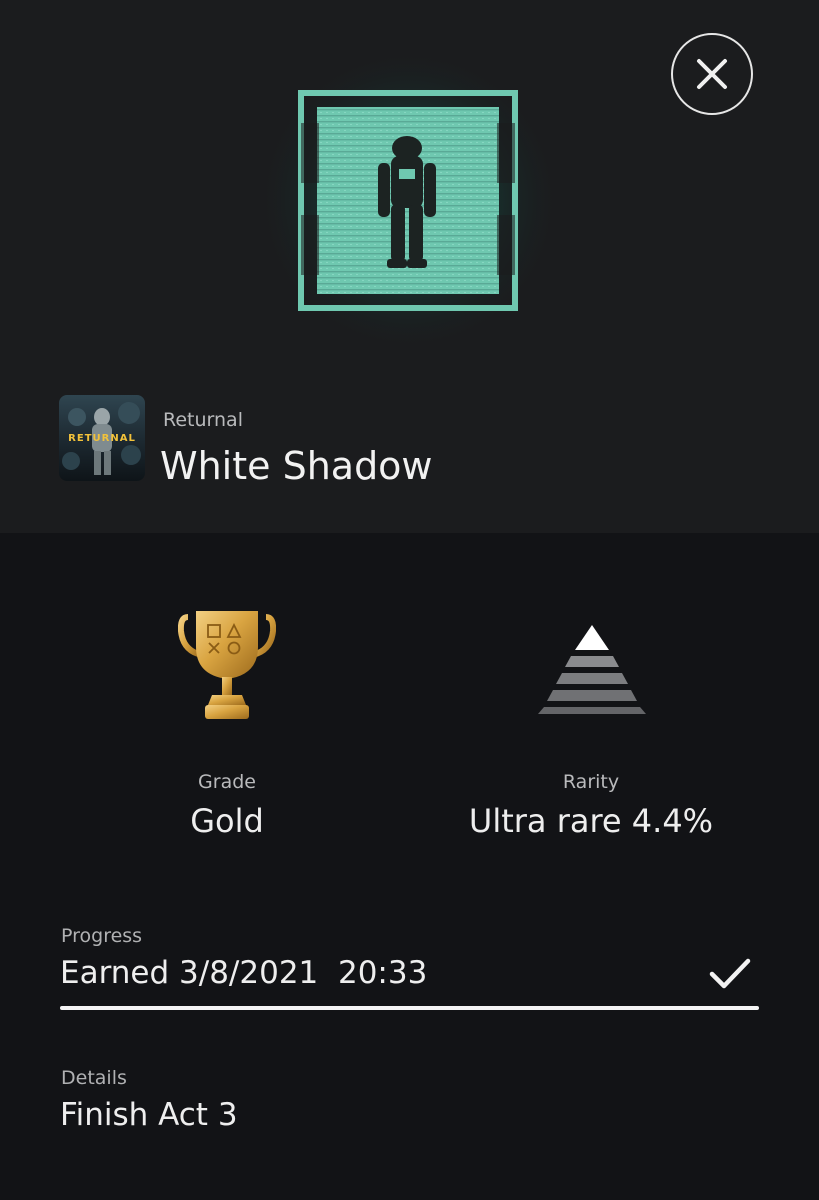  I want to click on details-value: Finish Act 3, so click(149, 1115).